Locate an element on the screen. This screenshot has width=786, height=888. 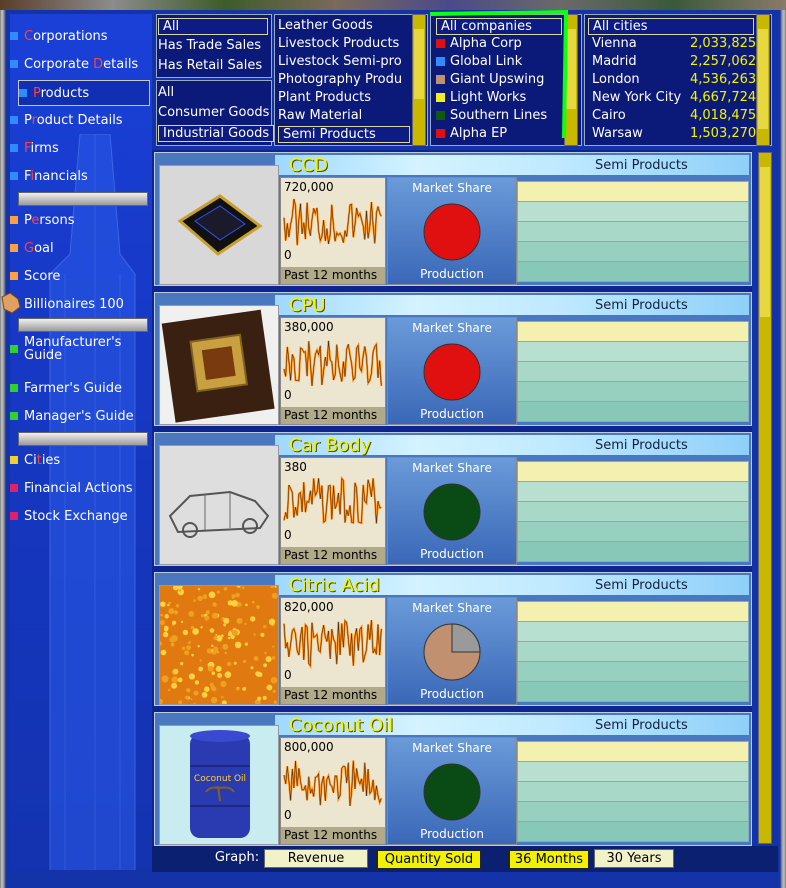
category-filter-option: Plant Products is located at coordinates (324, 97).